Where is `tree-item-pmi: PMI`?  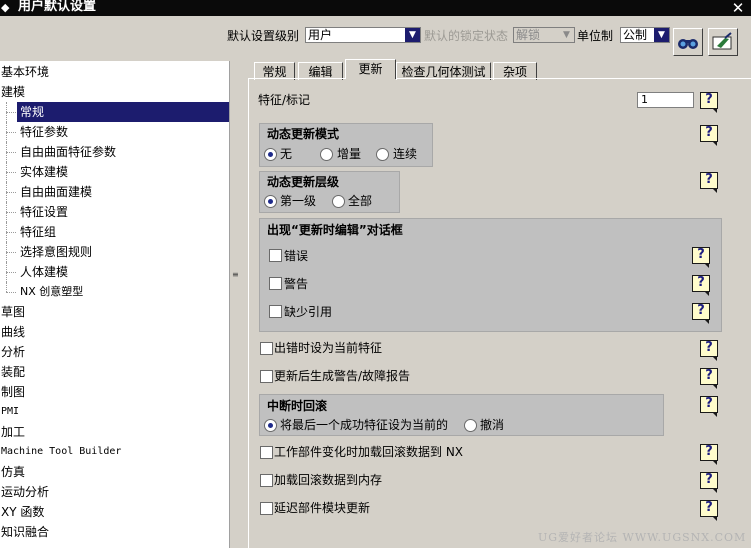
tree-item-pmi: PMI is located at coordinates (114, 412).